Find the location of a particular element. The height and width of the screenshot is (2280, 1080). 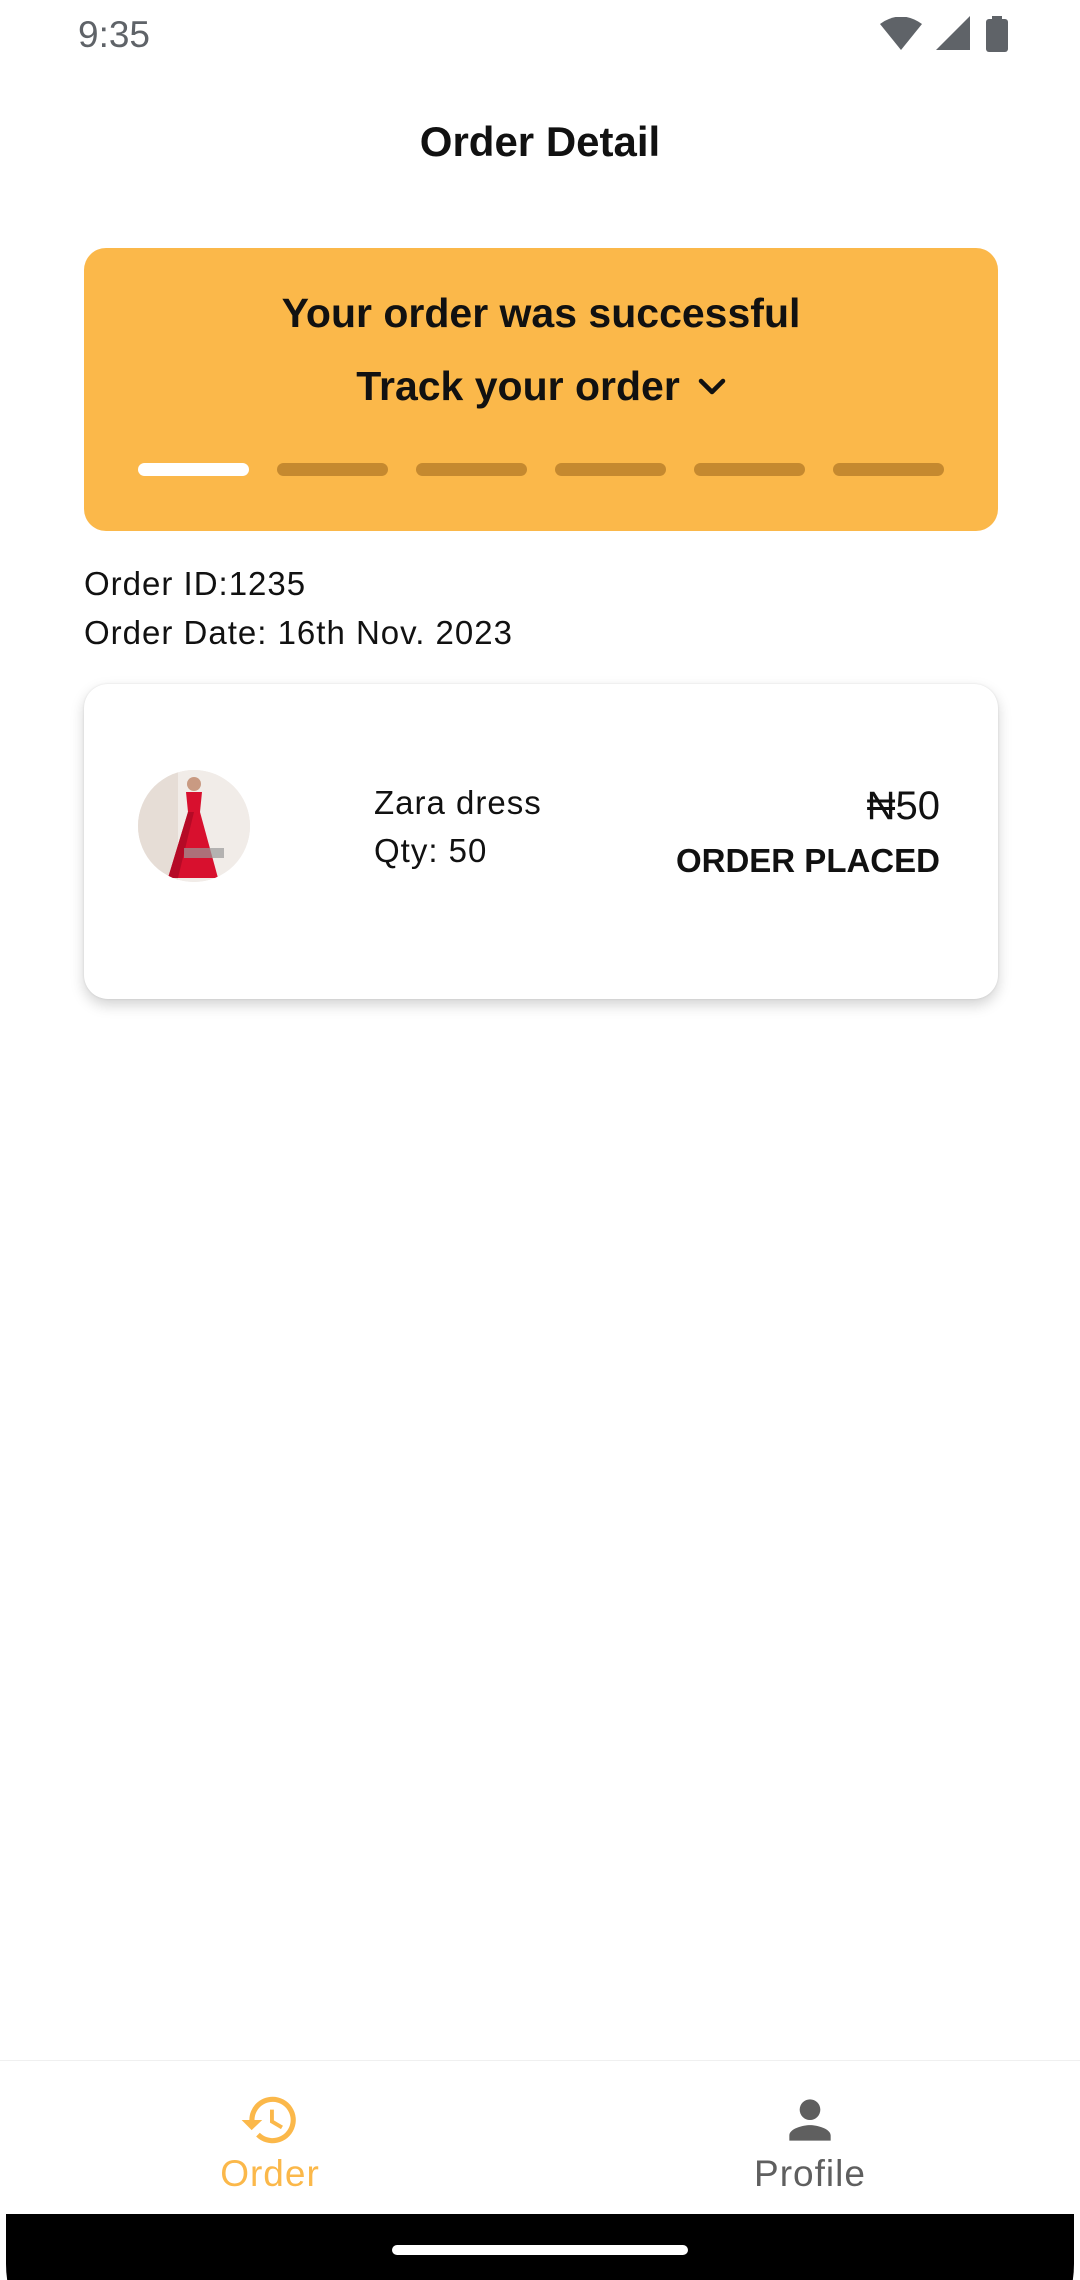

track-order-label: Track your order is located at coordinates (518, 386).